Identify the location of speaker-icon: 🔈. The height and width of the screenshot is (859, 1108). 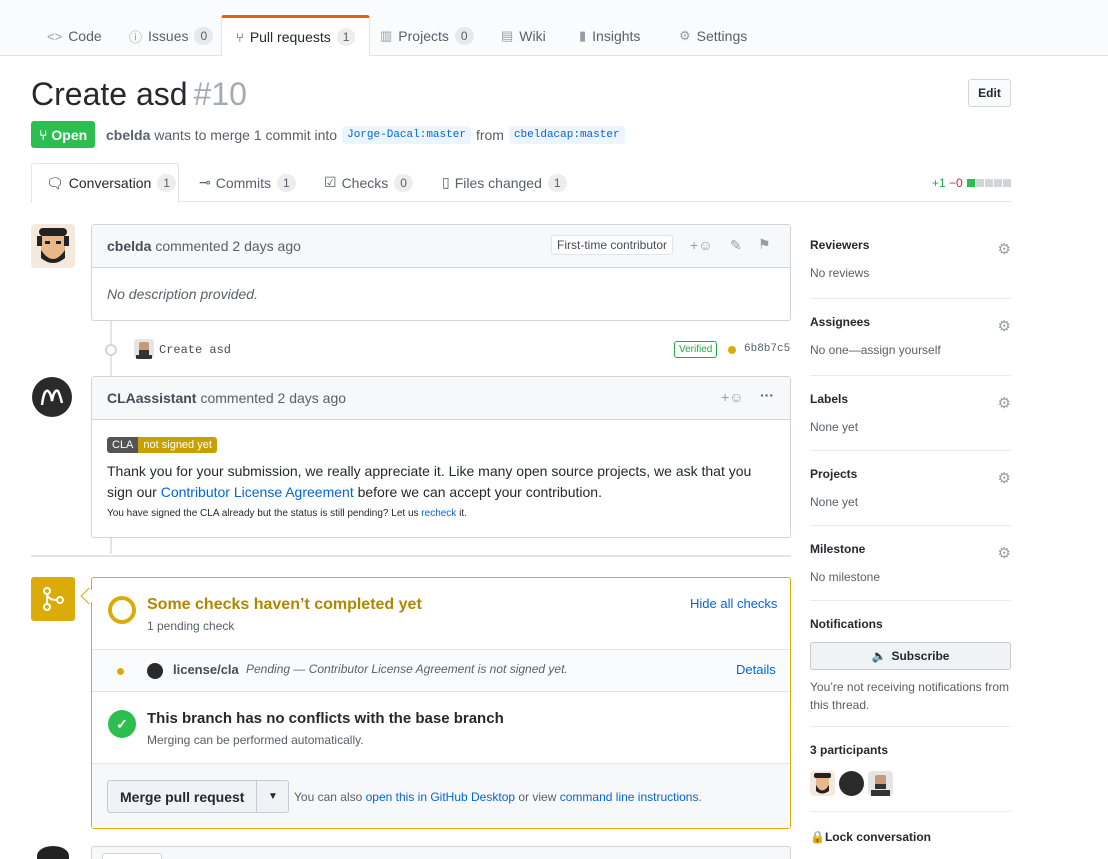
(879, 656).